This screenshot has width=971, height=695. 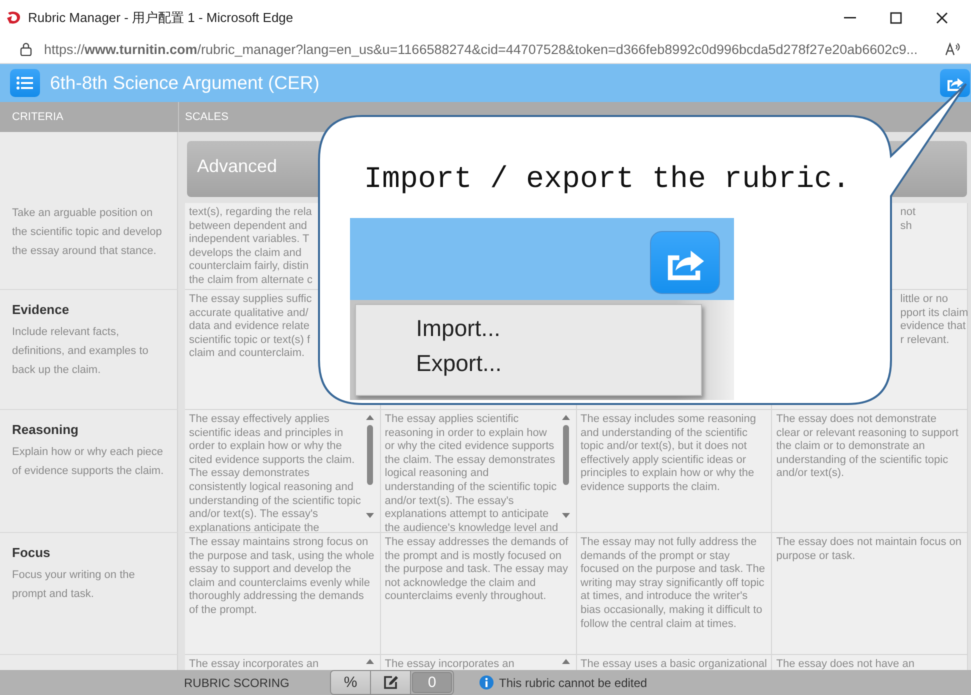 I want to click on list-icon, so click(x=25, y=83).